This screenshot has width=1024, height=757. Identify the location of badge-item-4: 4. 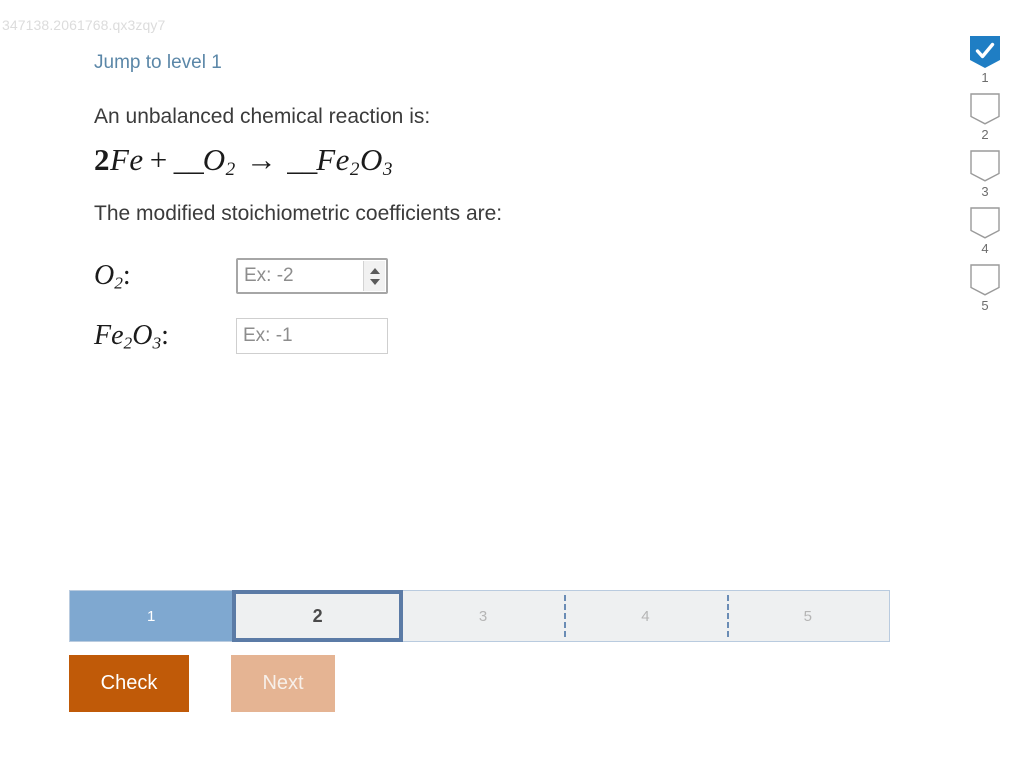
(985, 231).